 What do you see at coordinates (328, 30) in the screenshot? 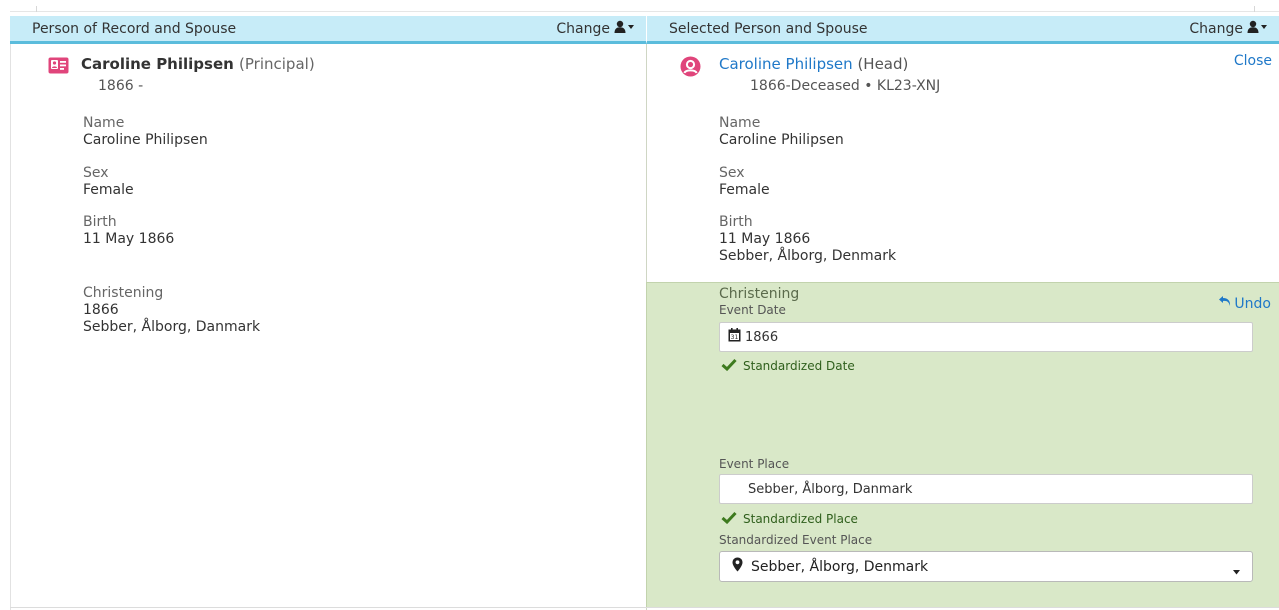
I see `record-panel-header: Person of Record and Spouse Change` at bounding box center [328, 30].